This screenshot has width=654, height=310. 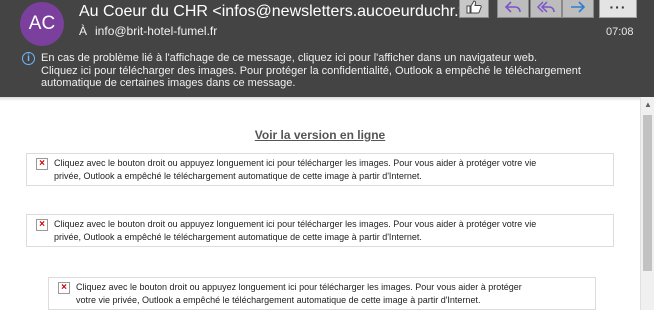 I want to click on reply-all-icon, so click(x=546, y=7).